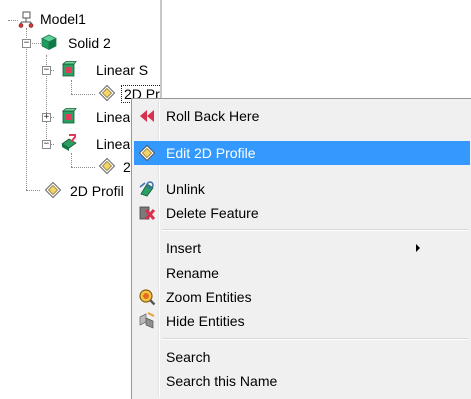 The image size is (471, 399). Describe the element at coordinates (147, 320) in the screenshot. I see `hide-entities-icon` at that location.